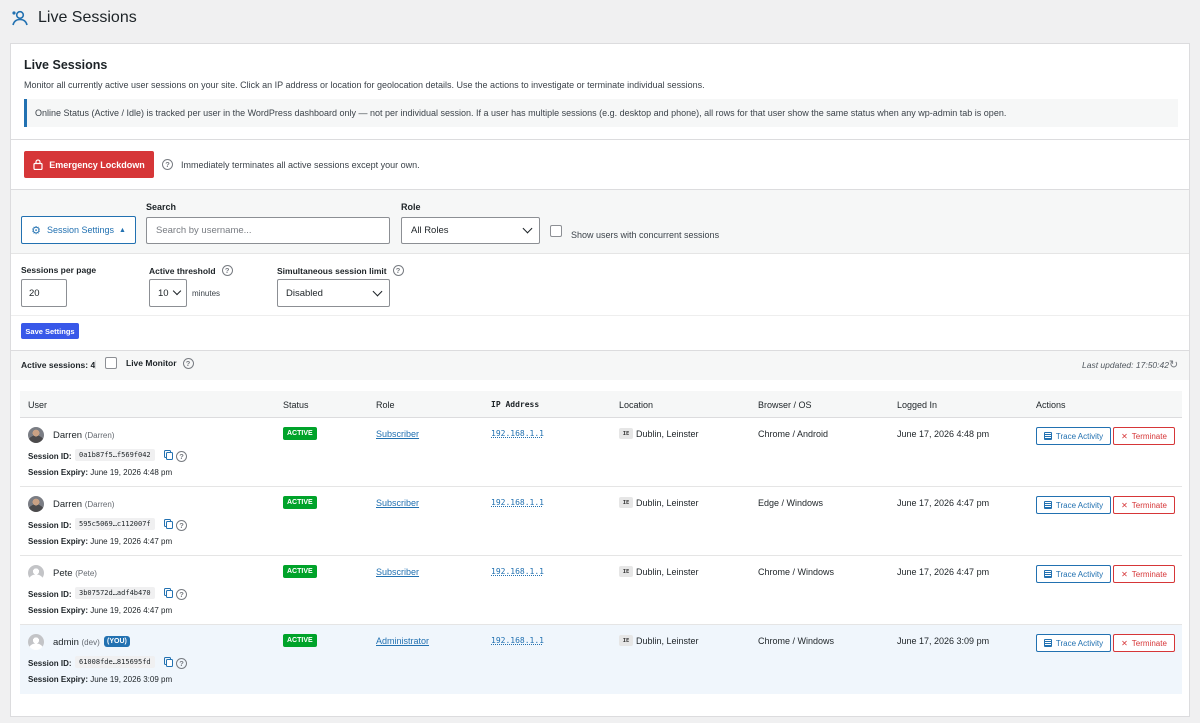 The image size is (1200, 723). I want to click on page-header: Live Sessions, so click(73, 18).